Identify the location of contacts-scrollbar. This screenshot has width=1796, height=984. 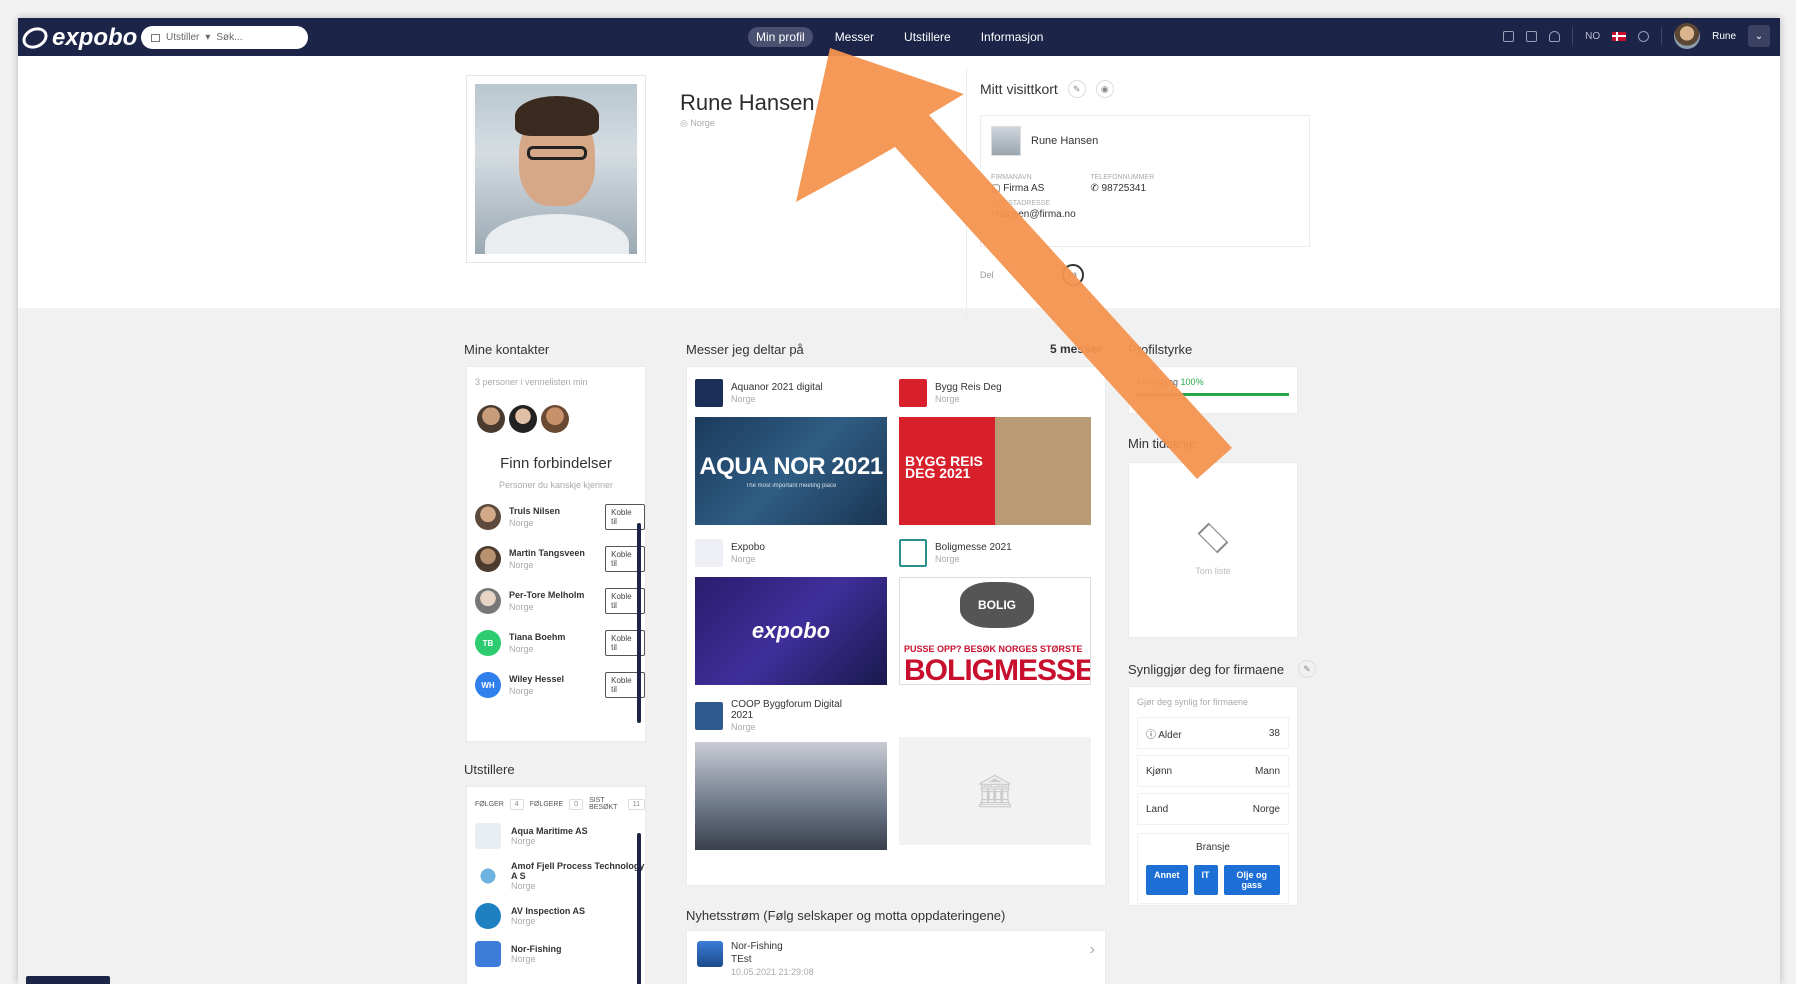
(639, 623).